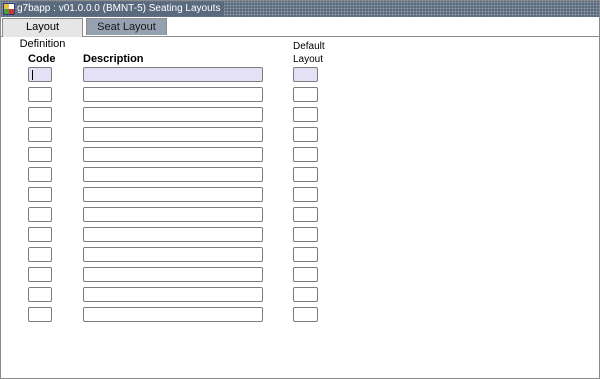 Image resolution: width=600 pixels, height=379 pixels. I want to click on description-column-header: Description, so click(113, 59).